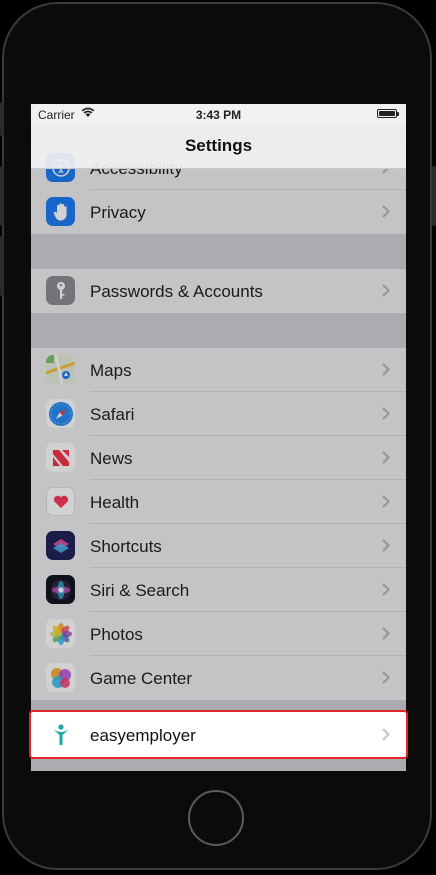 This screenshot has height=875, width=436. What do you see at coordinates (126, 546) in the screenshot?
I see `settings-row-label: Shortcuts` at bounding box center [126, 546].